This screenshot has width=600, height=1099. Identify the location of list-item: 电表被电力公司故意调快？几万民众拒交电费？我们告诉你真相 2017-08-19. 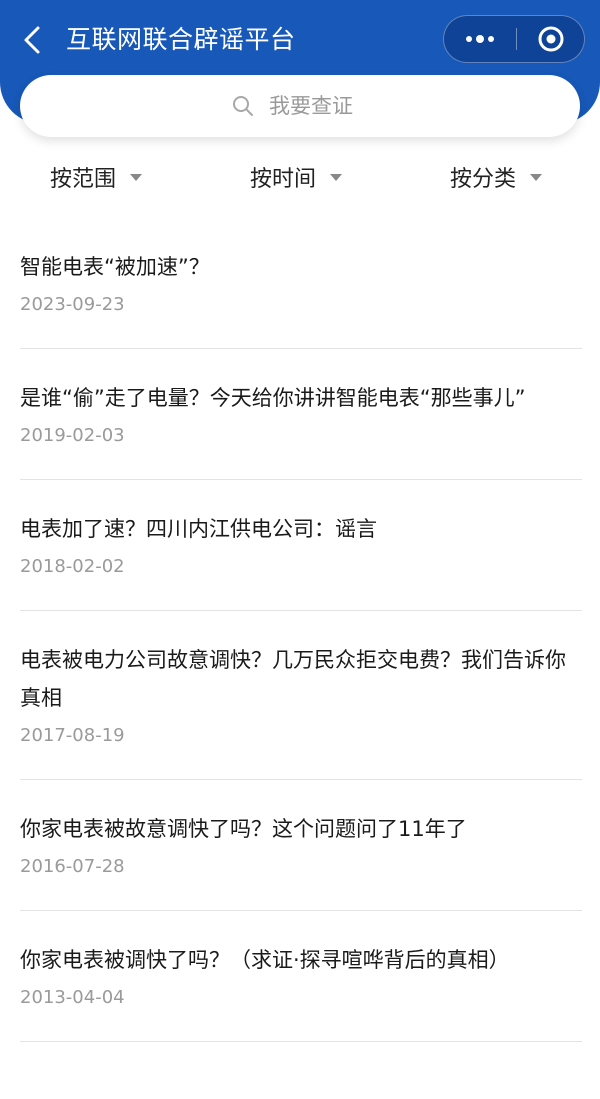
(301, 695).